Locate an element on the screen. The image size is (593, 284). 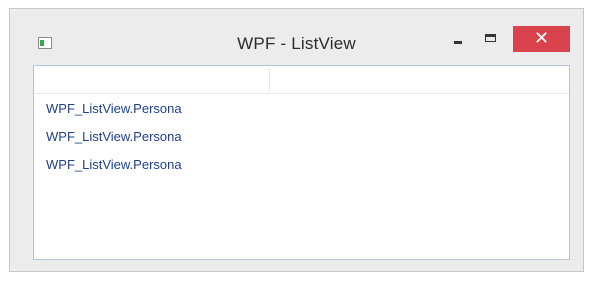
minimize-button is located at coordinates (459, 39).